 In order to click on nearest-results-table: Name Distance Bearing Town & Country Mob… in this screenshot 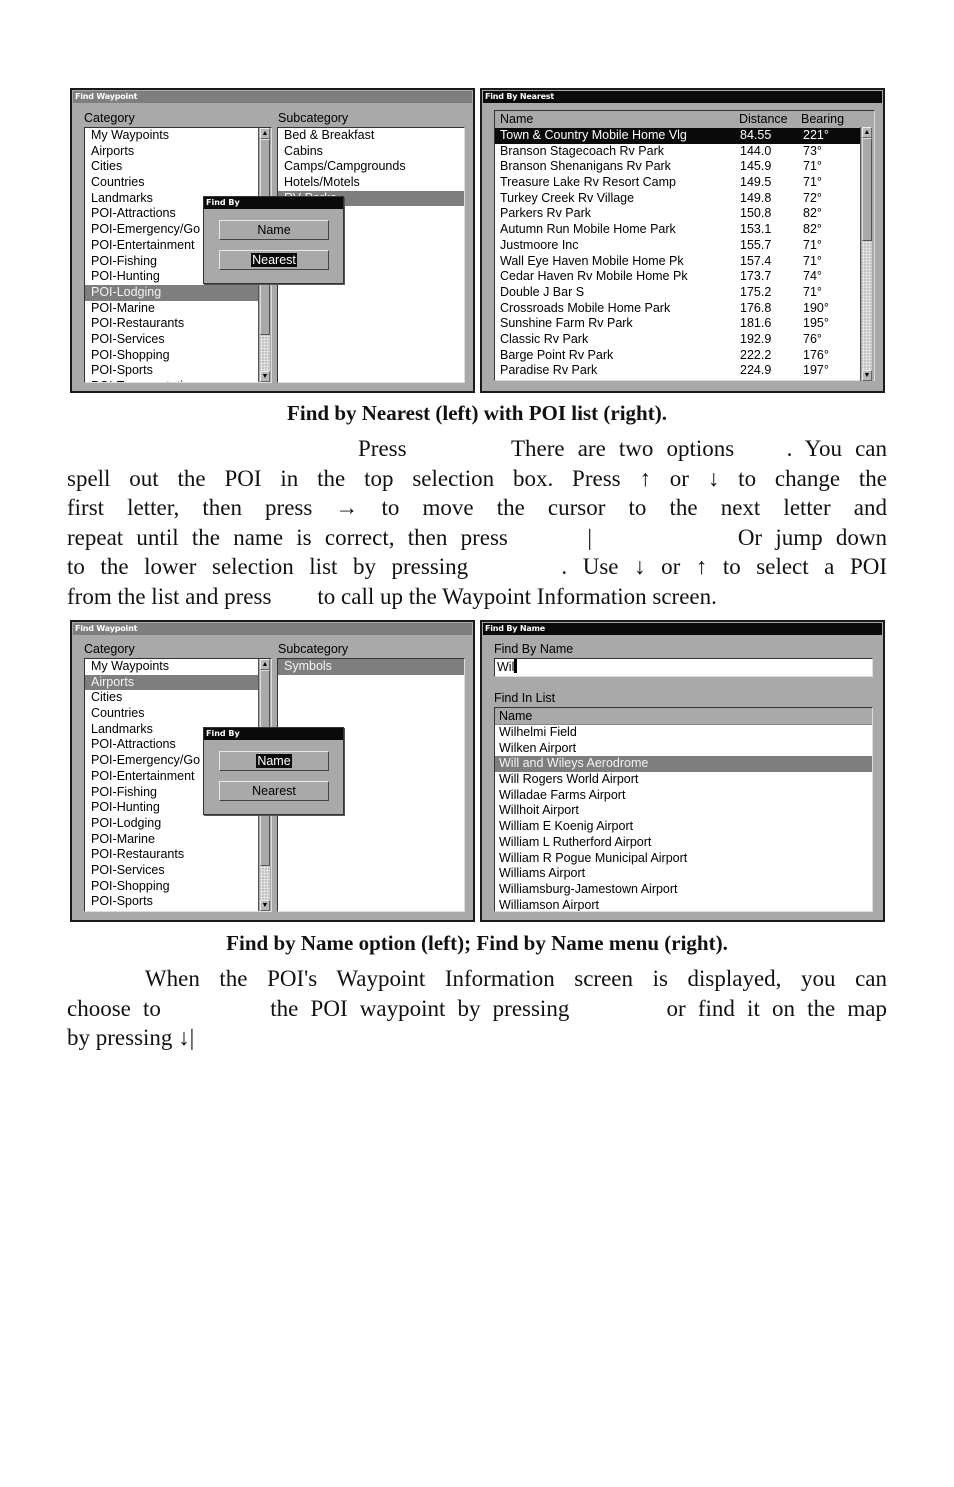, I will do `click(684, 245)`.